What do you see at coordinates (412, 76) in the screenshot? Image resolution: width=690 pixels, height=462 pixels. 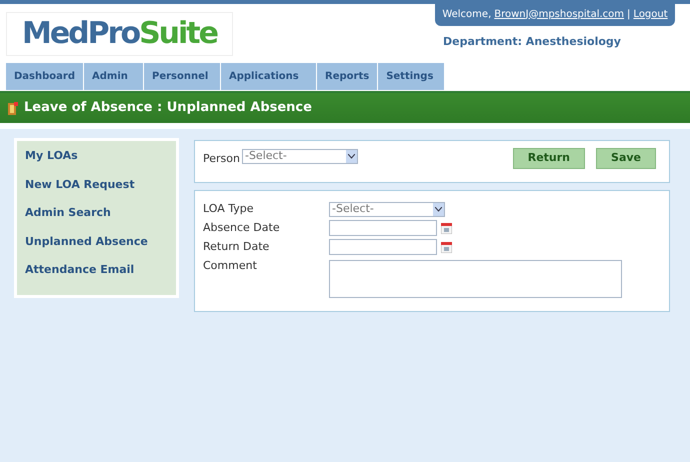 I see `nav-tab: Settings` at bounding box center [412, 76].